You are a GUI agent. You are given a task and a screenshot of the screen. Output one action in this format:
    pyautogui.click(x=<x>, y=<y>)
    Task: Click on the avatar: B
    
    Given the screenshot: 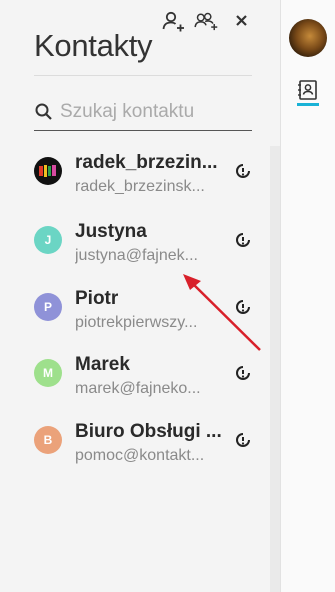 What is the action you would take?
    pyautogui.click(x=48, y=440)
    